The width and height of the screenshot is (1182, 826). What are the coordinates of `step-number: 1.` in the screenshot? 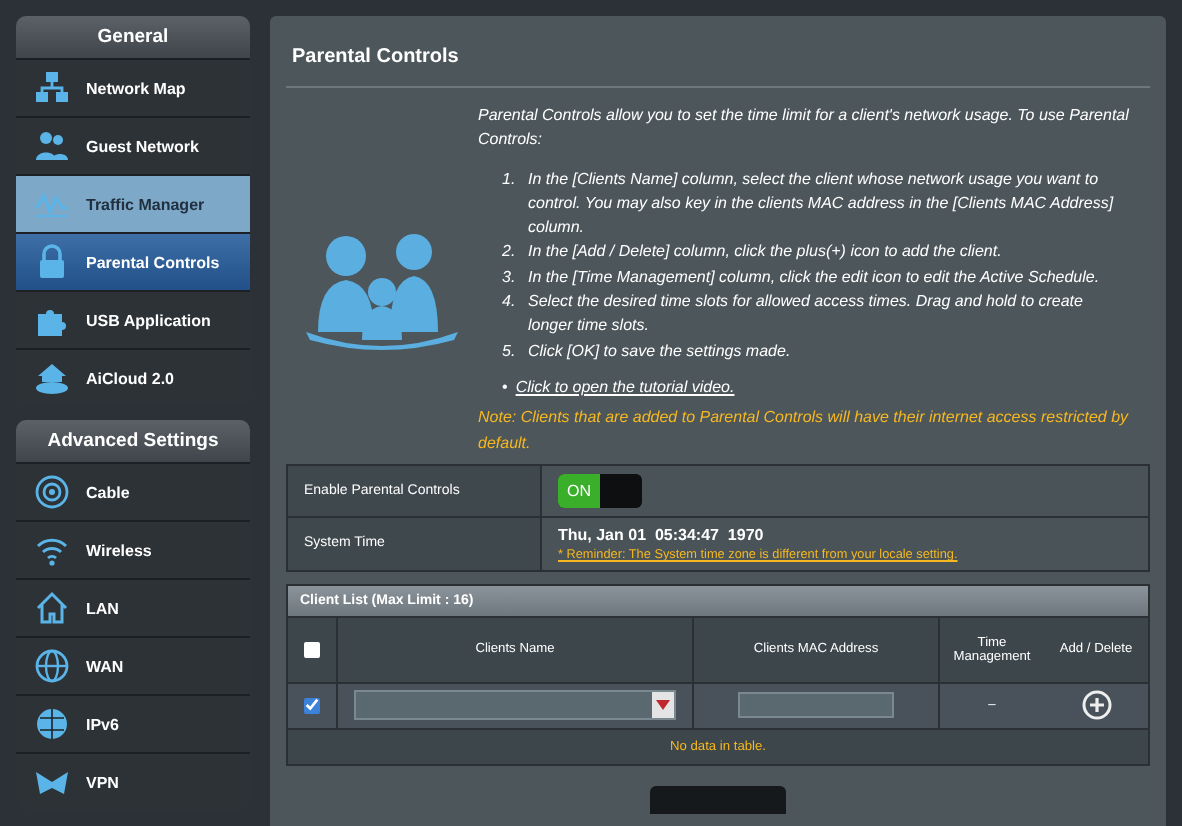 It's located at (510, 179).